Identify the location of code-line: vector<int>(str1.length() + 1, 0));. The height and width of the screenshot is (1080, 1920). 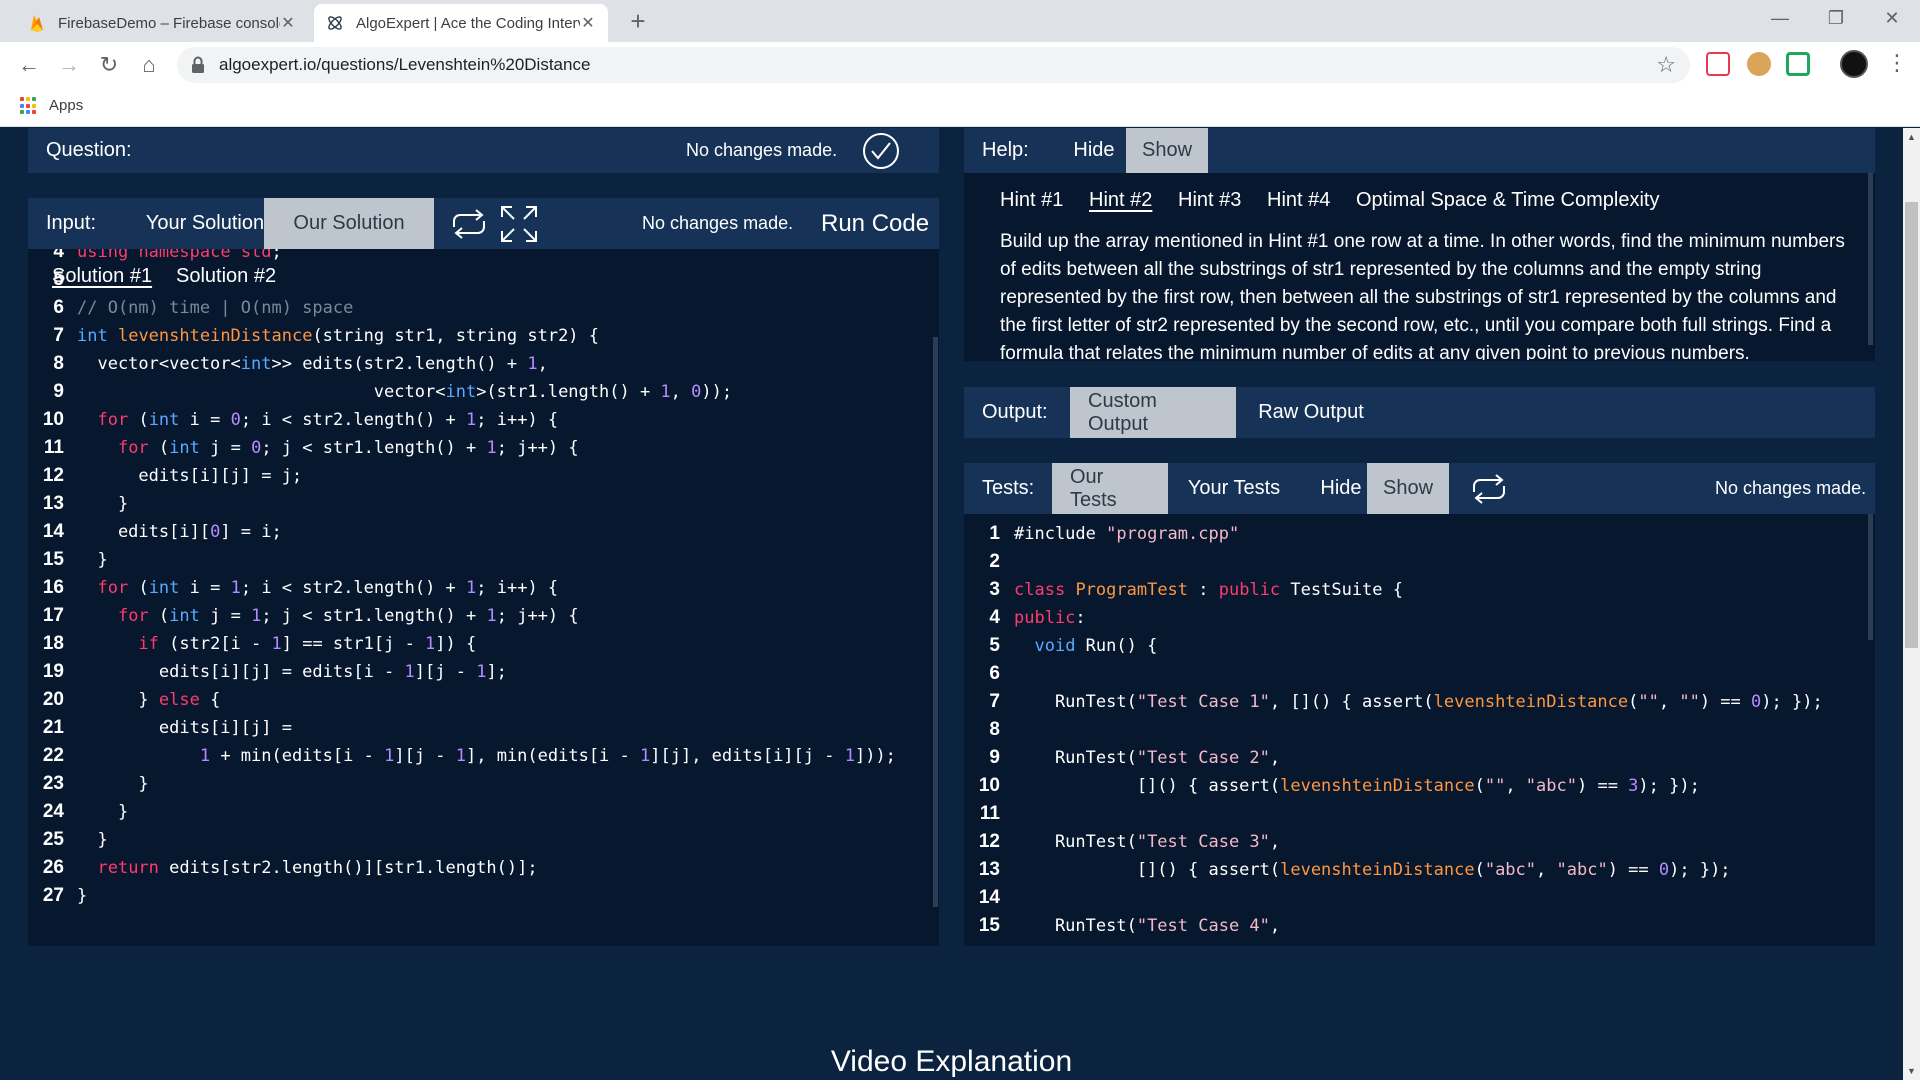
(405, 392).